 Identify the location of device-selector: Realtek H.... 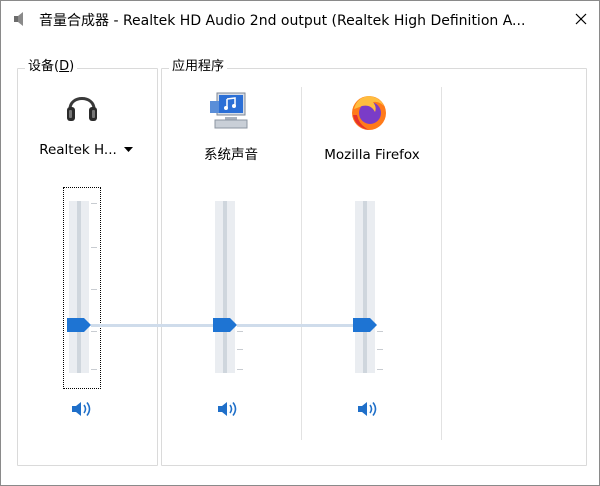
(86, 150).